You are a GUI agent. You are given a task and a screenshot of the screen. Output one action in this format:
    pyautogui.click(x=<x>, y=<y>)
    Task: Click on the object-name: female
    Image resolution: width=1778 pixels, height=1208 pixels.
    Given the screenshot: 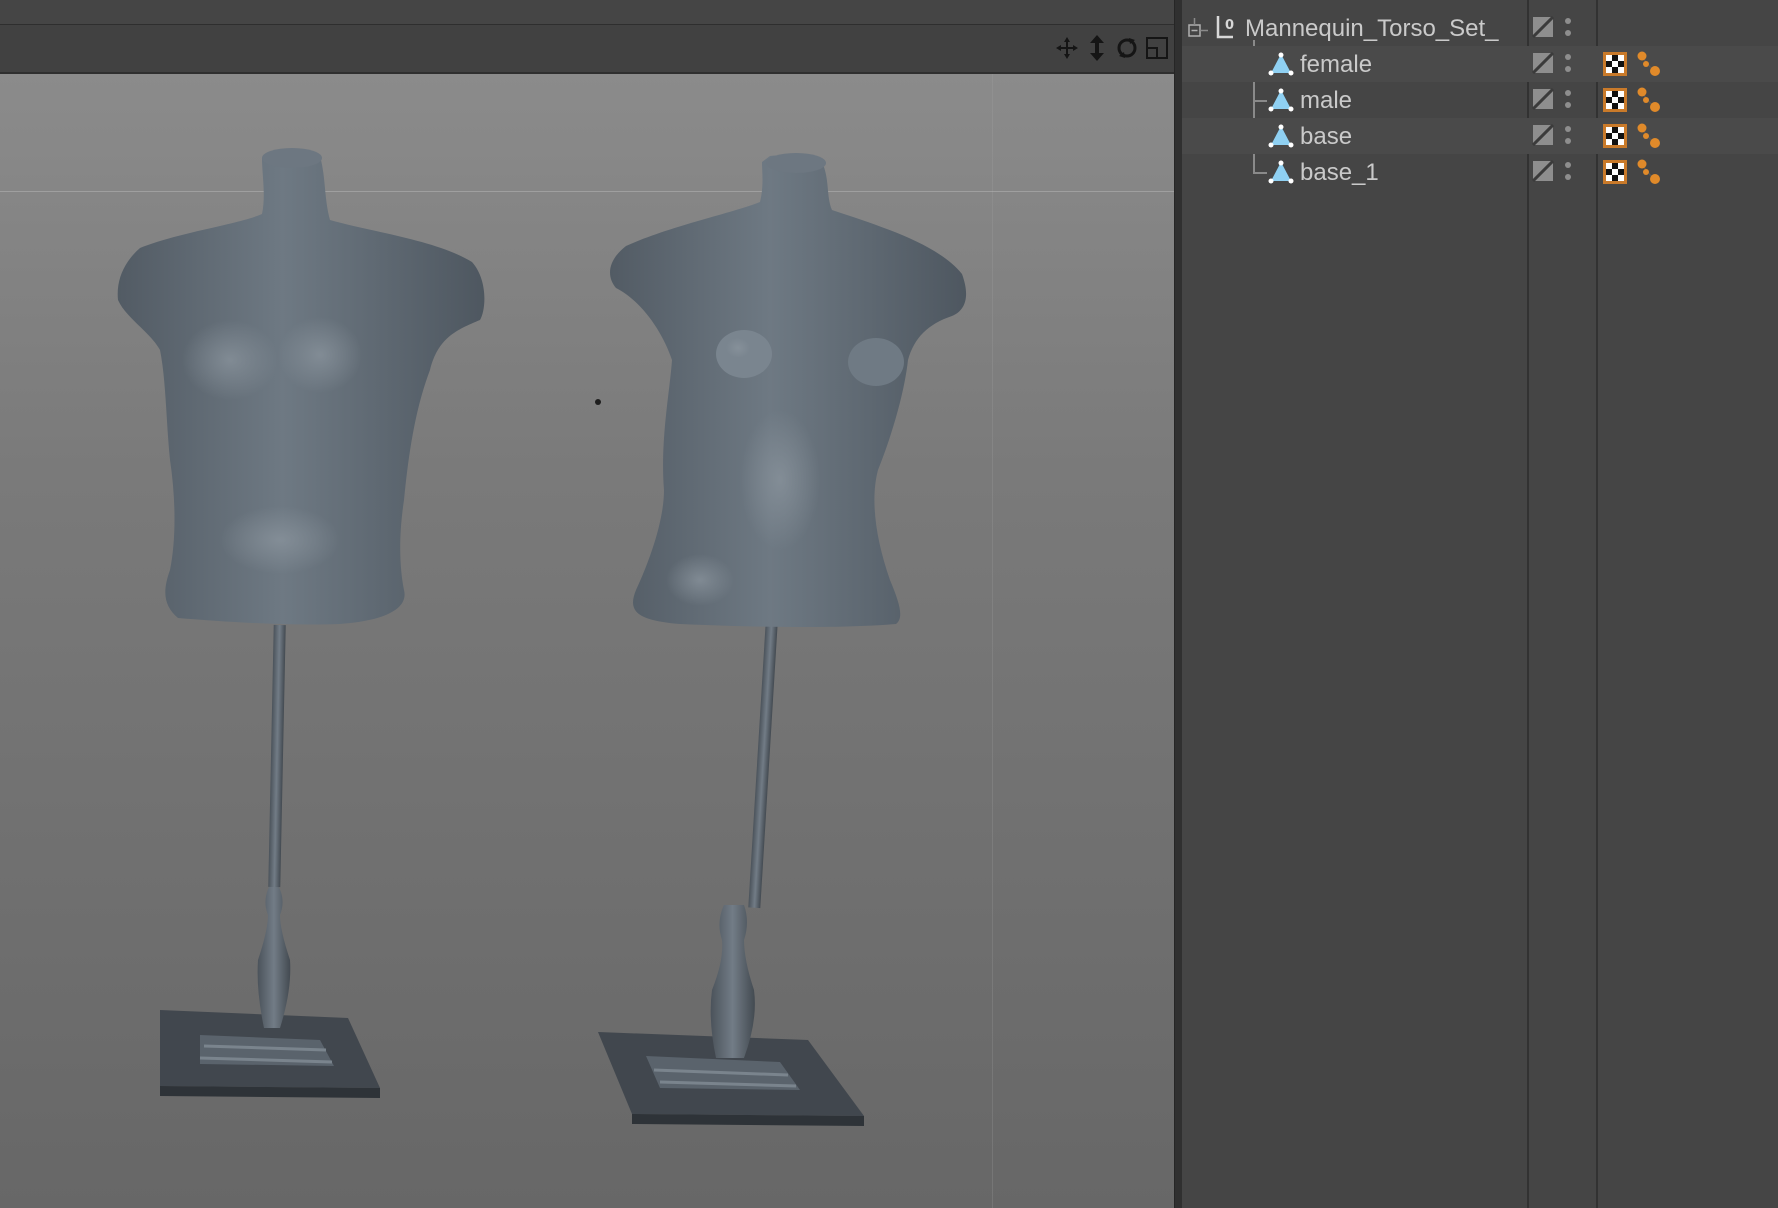 What is the action you would take?
    pyautogui.click(x=1336, y=65)
    